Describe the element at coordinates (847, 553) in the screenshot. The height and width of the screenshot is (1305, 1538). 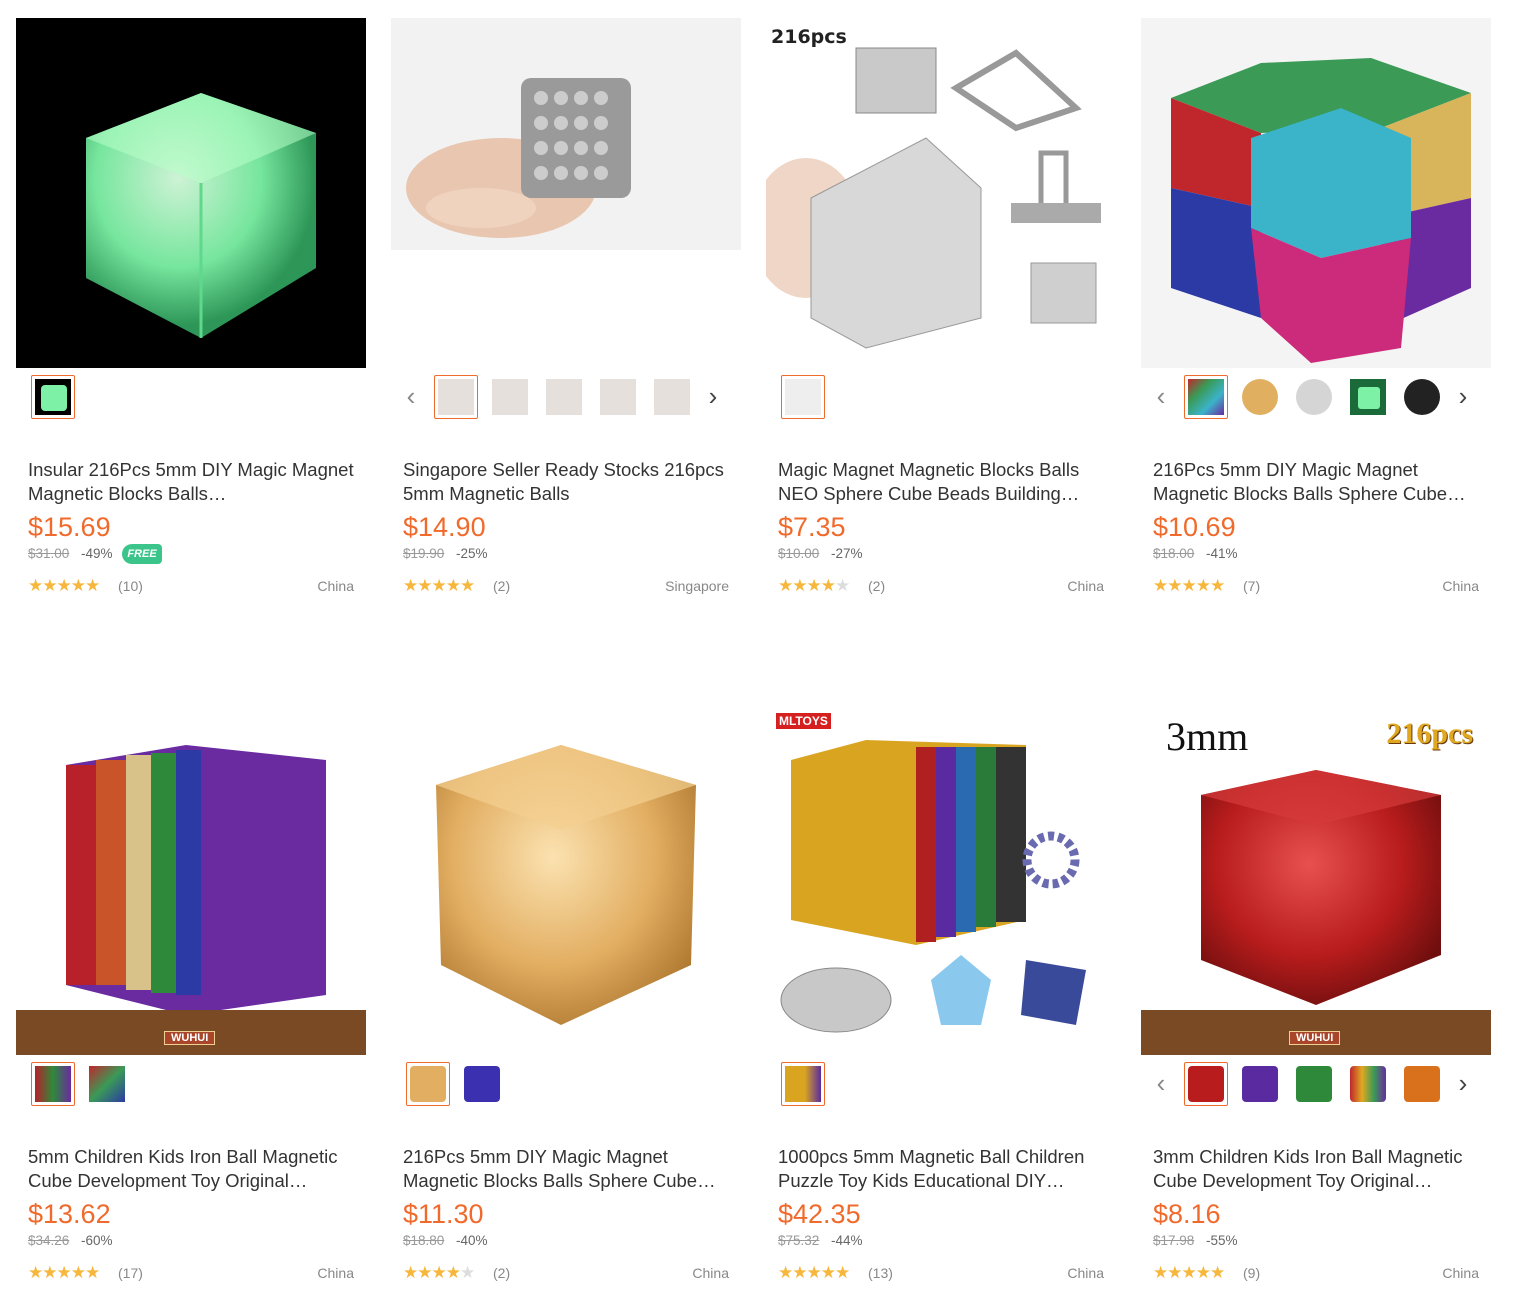
I see `discount-label: -27%` at that location.